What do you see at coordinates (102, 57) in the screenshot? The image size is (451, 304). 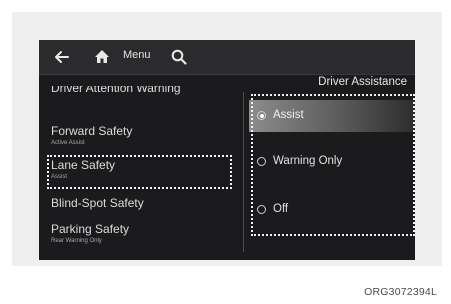 I see `home-icon` at bounding box center [102, 57].